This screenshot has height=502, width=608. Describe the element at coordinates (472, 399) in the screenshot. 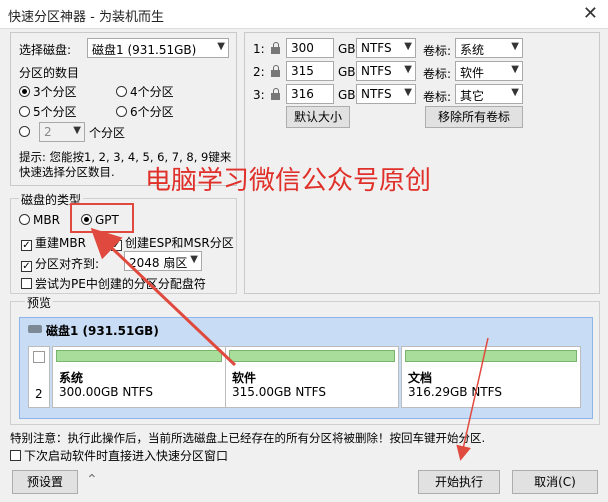

I see `annotation-arrow-to-start` at that location.